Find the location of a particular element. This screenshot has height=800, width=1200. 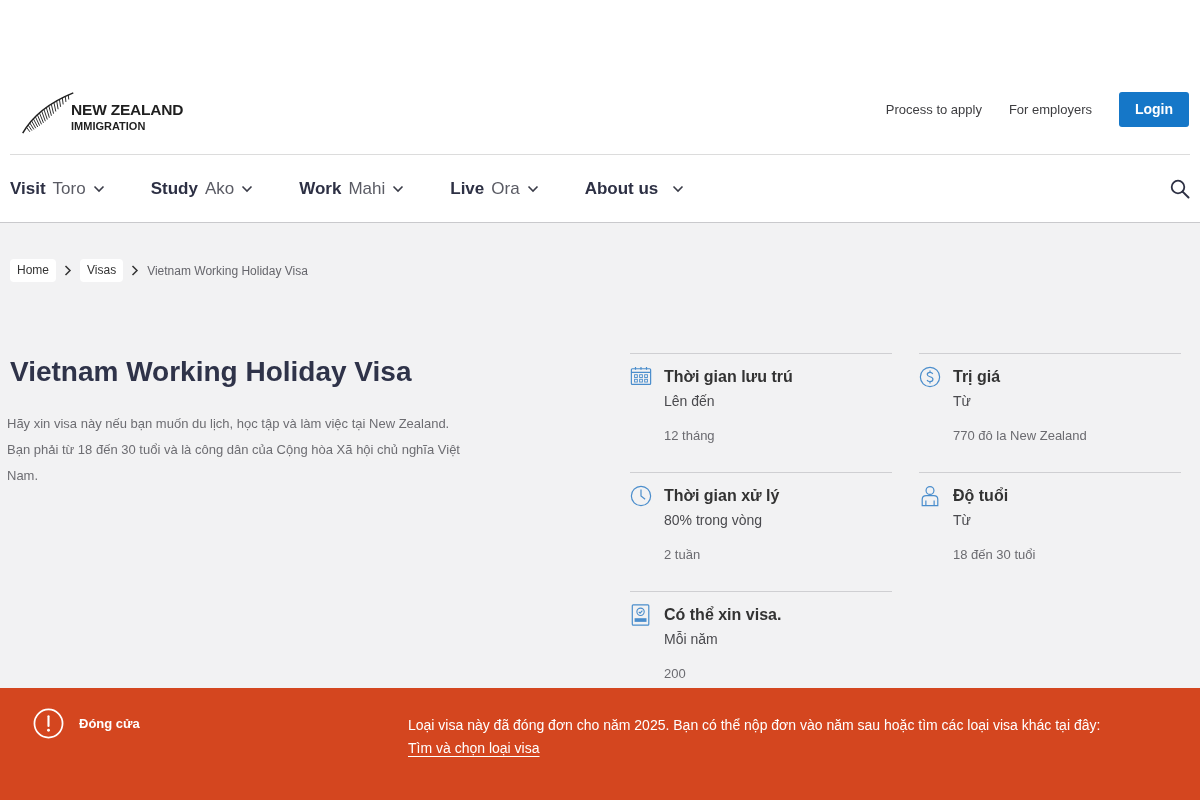

logo-subtitle: IMMIGRATION is located at coordinates (109, 126).